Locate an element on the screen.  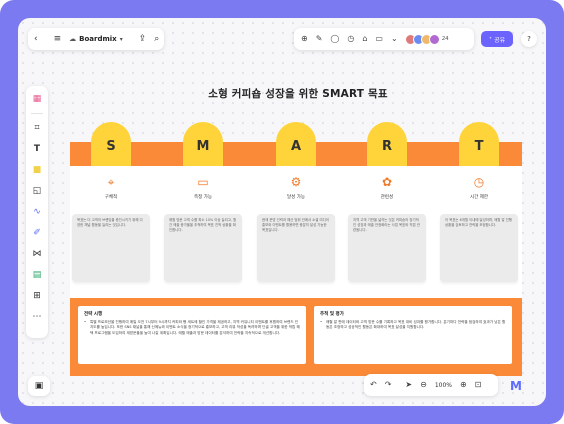
app-brand: ☁ Boardmix ▾ is located at coordinates (96, 39).